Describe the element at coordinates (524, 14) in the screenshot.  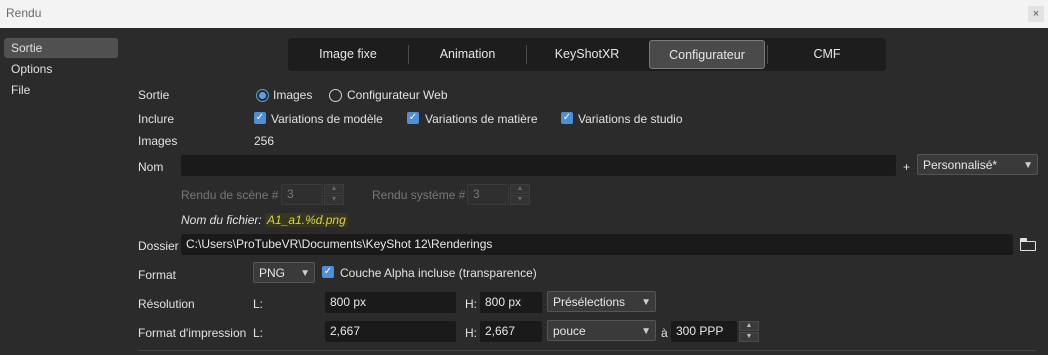
I see `title-bar: Rendu ×` at that location.